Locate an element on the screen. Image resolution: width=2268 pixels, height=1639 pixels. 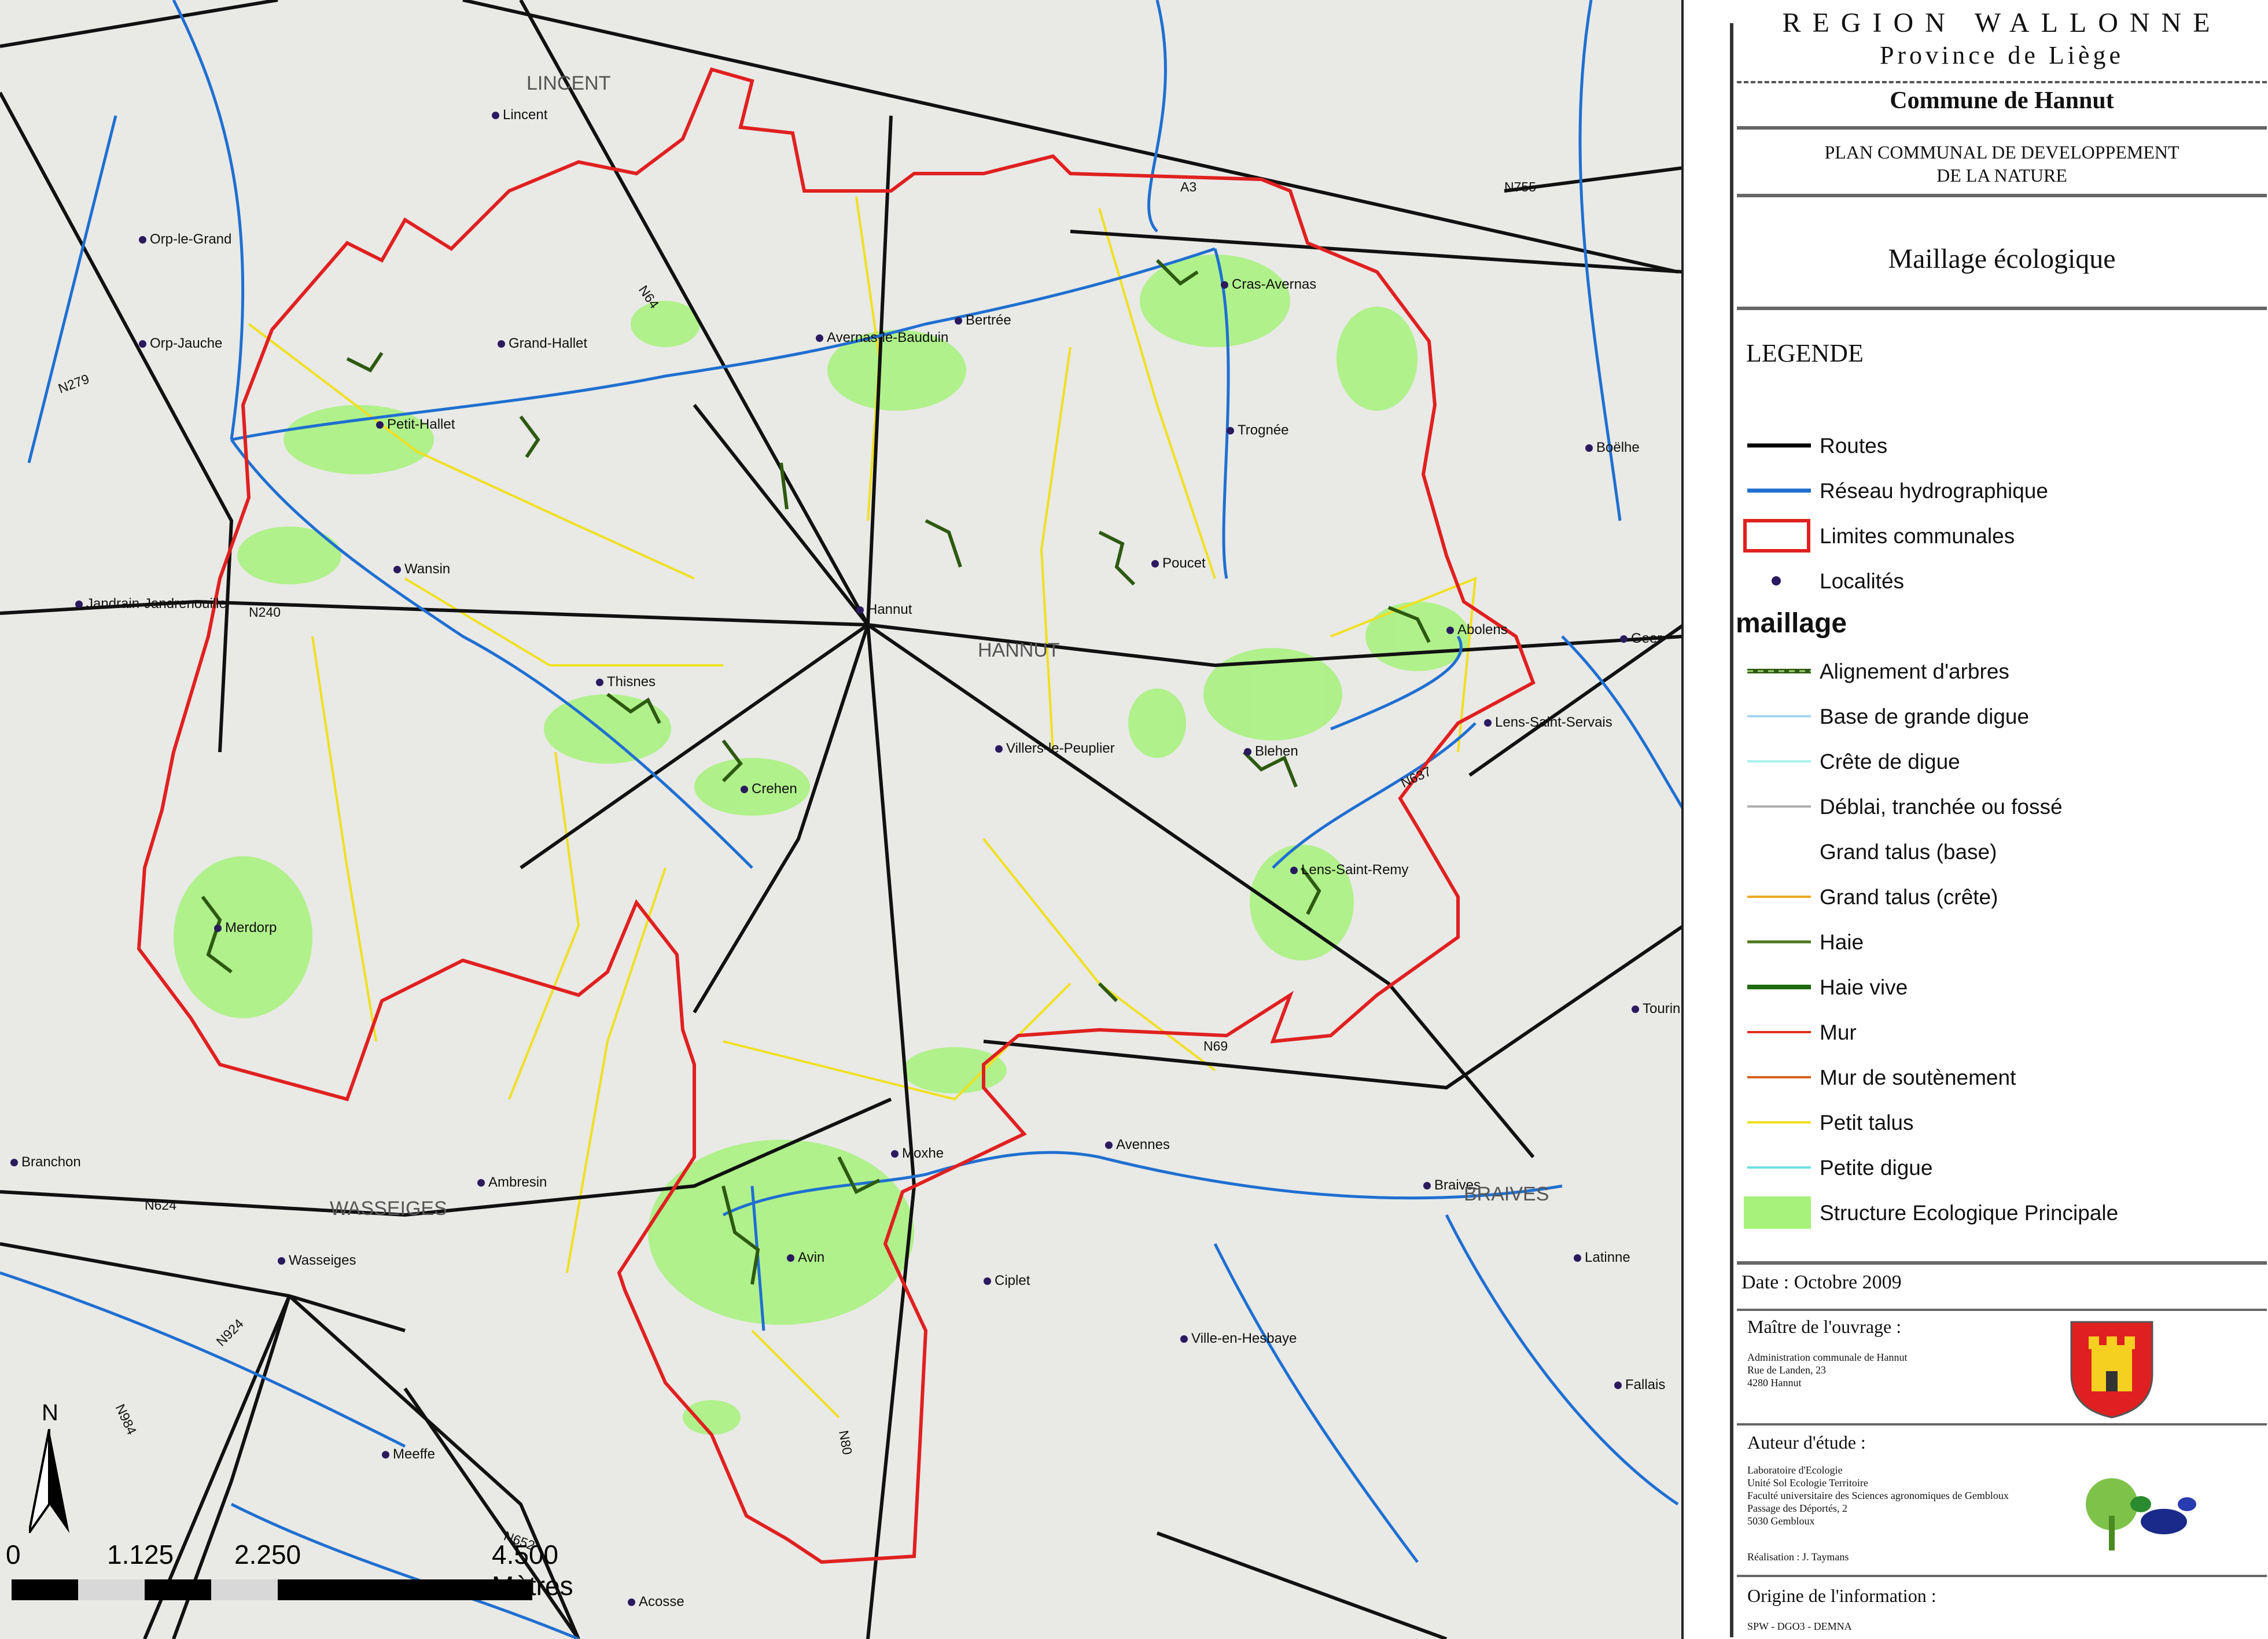
locality-villers-le-peuplier: Villers-le-Peuplier is located at coordinates (1055, 749).